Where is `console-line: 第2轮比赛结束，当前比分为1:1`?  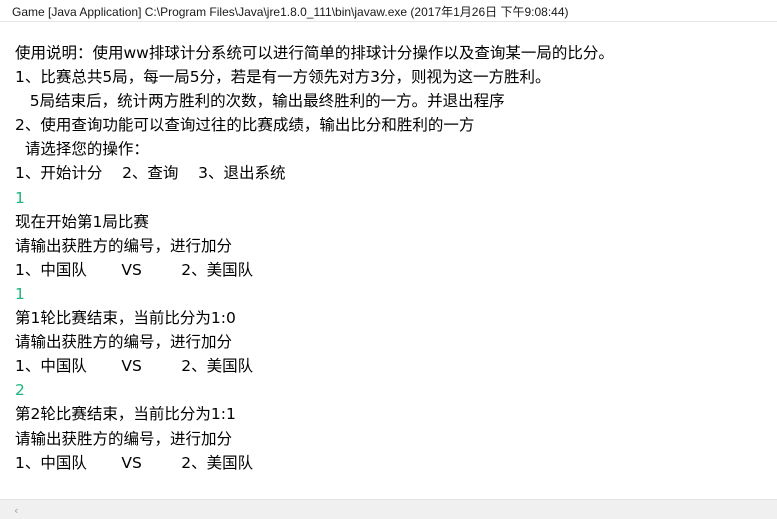 console-line: 第2轮比赛结束，当前比分为1:1 is located at coordinates (125, 414).